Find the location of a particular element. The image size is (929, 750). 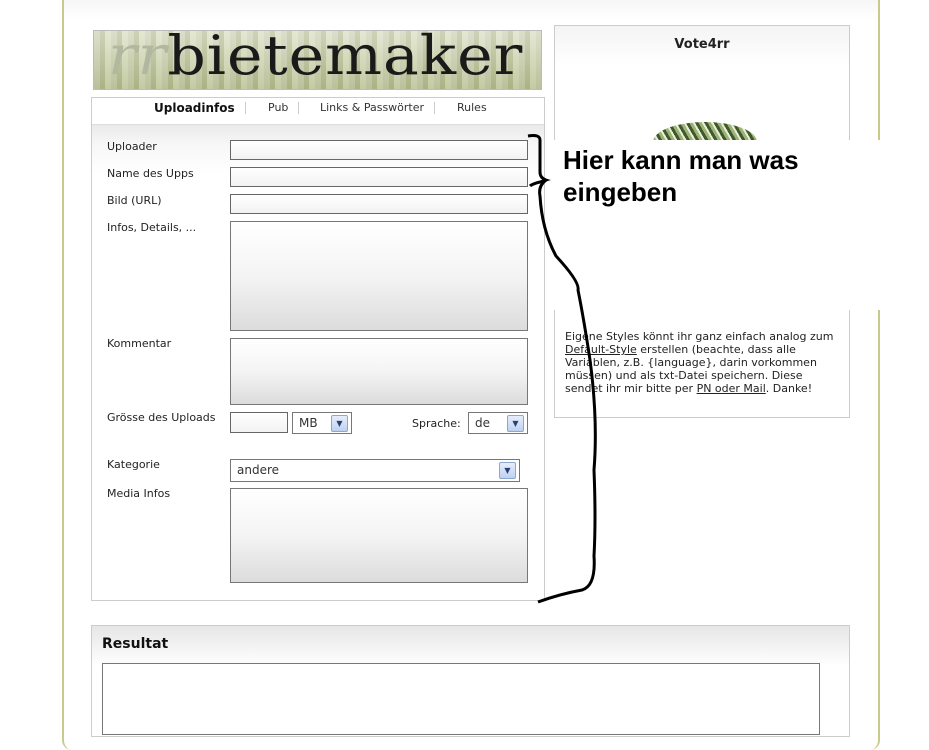

tab-uploadinfos: Uploadinfos is located at coordinates (195, 108).